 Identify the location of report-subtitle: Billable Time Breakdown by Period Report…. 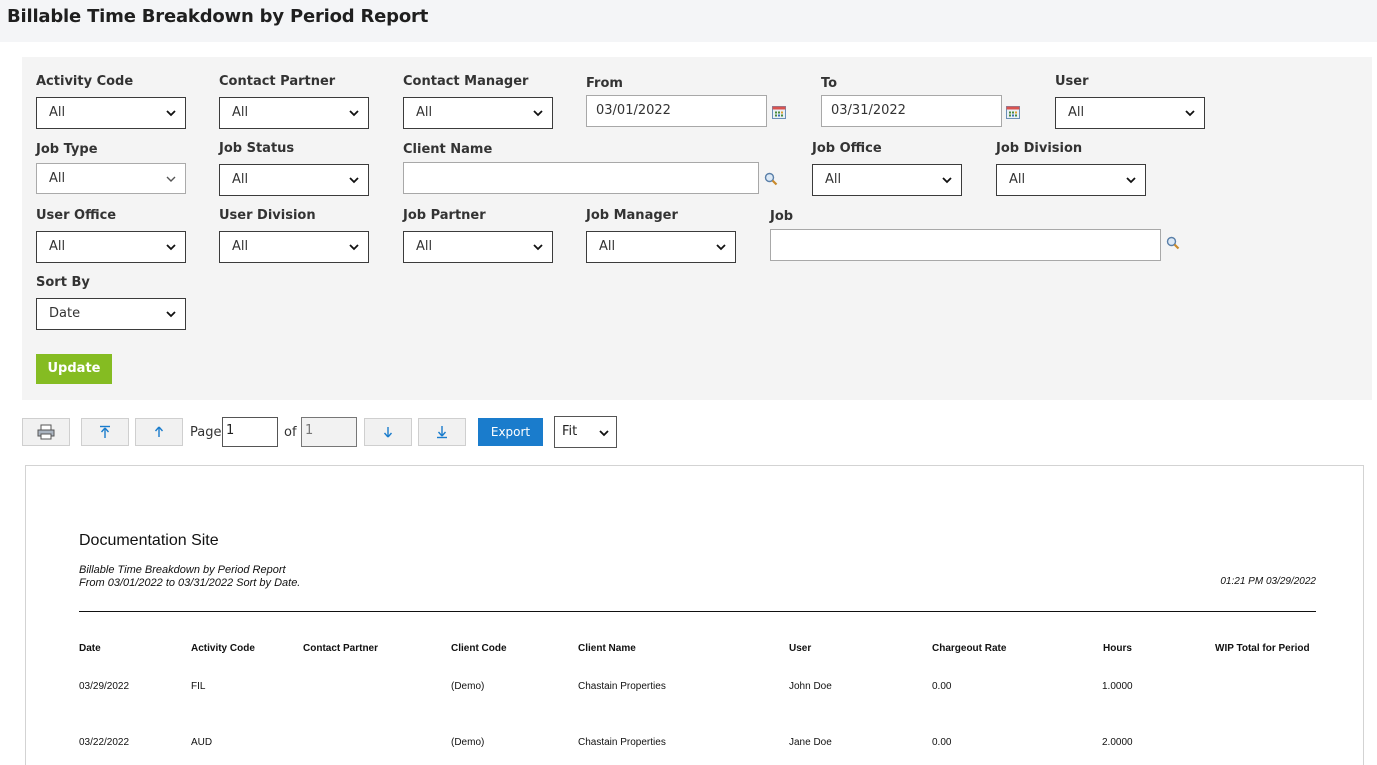
(189, 577).